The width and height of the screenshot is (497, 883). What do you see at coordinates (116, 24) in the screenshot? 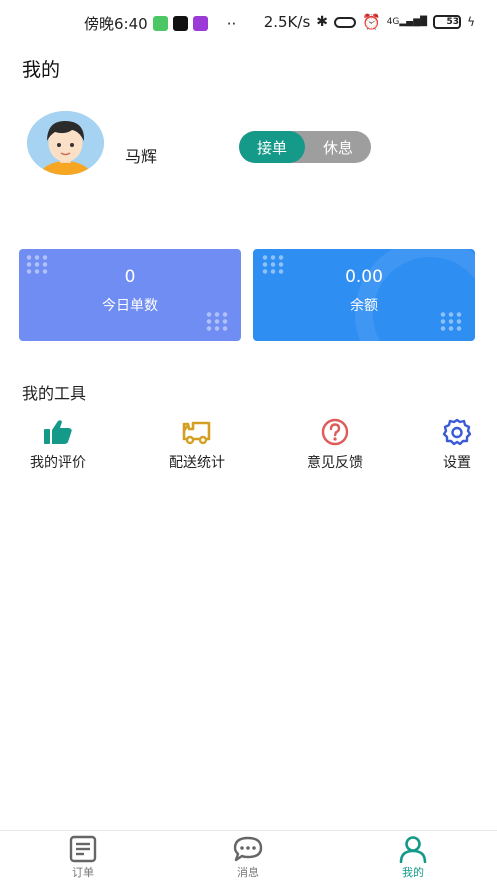
I see `status-time: 傍晚6:40` at bounding box center [116, 24].